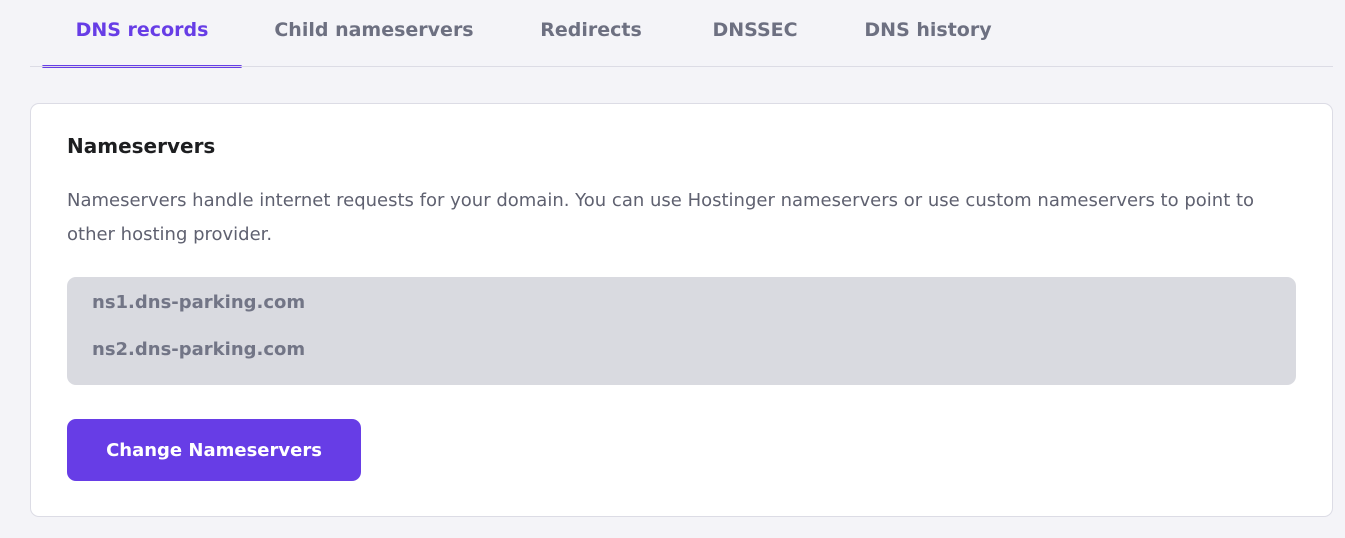 The width and height of the screenshot is (1345, 538). I want to click on tab-redirects: Redirects, so click(591, 34).